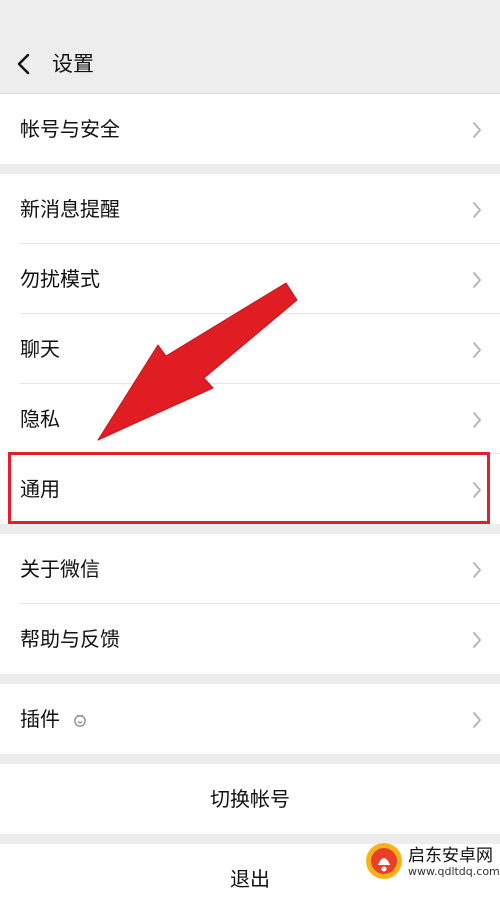 The height and width of the screenshot is (914, 500). Describe the element at coordinates (40, 719) in the screenshot. I see `row-label: 插件` at that location.